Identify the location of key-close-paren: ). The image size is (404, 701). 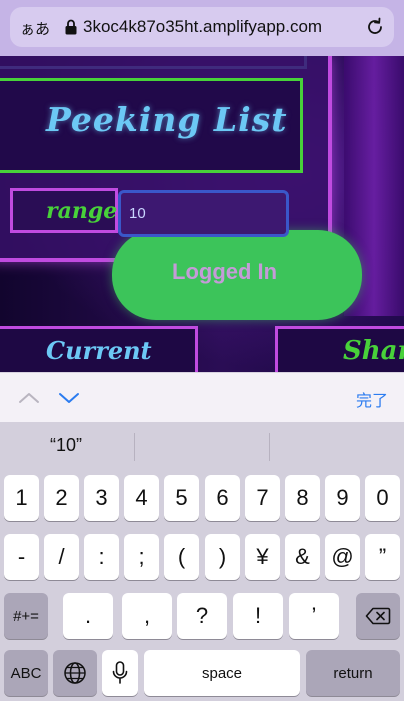
(222, 557).